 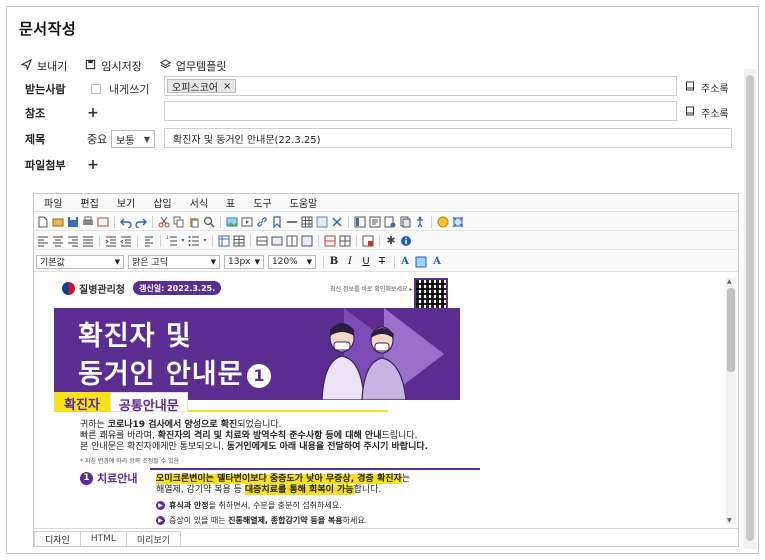 What do you see at coordinates (232, 222) in the screenshot?
I see `insert-image-icon` at bounding box center [232, 222].